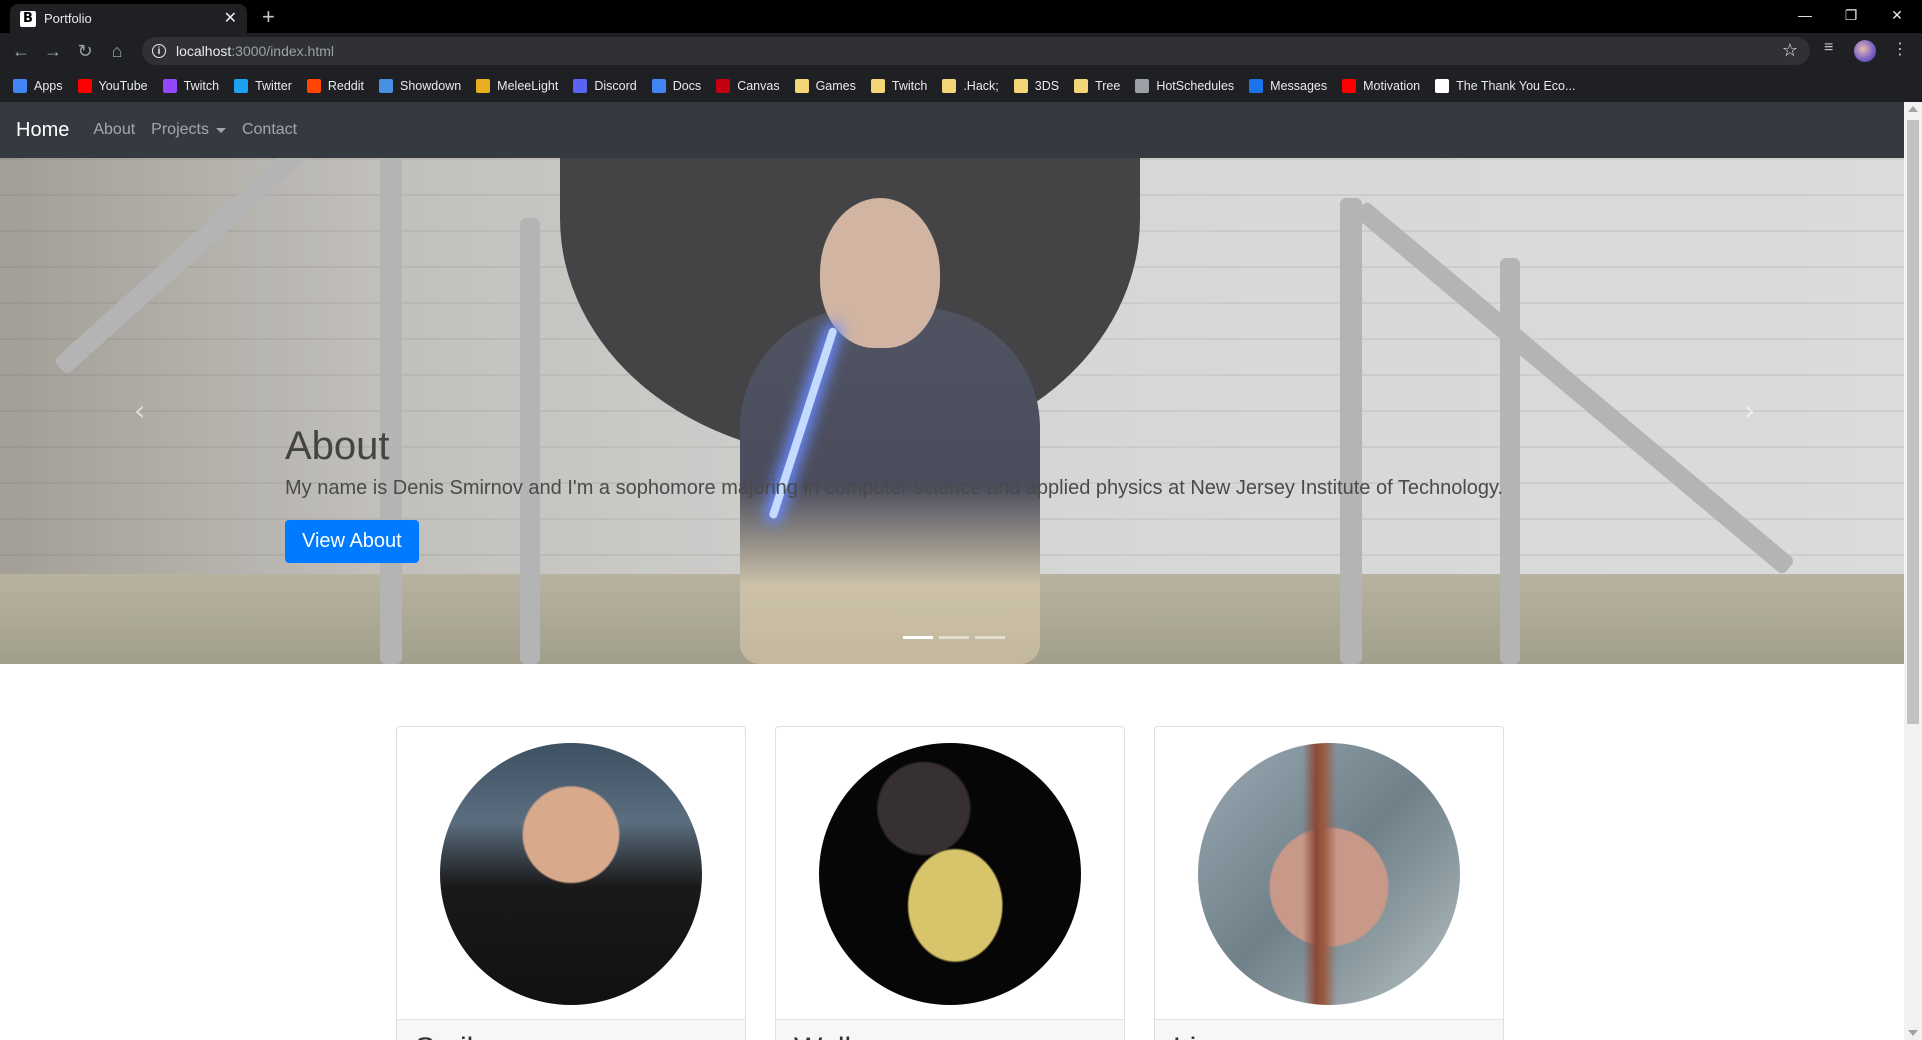  I want to click on nav-link-projects: Projects, so click(188, 130).